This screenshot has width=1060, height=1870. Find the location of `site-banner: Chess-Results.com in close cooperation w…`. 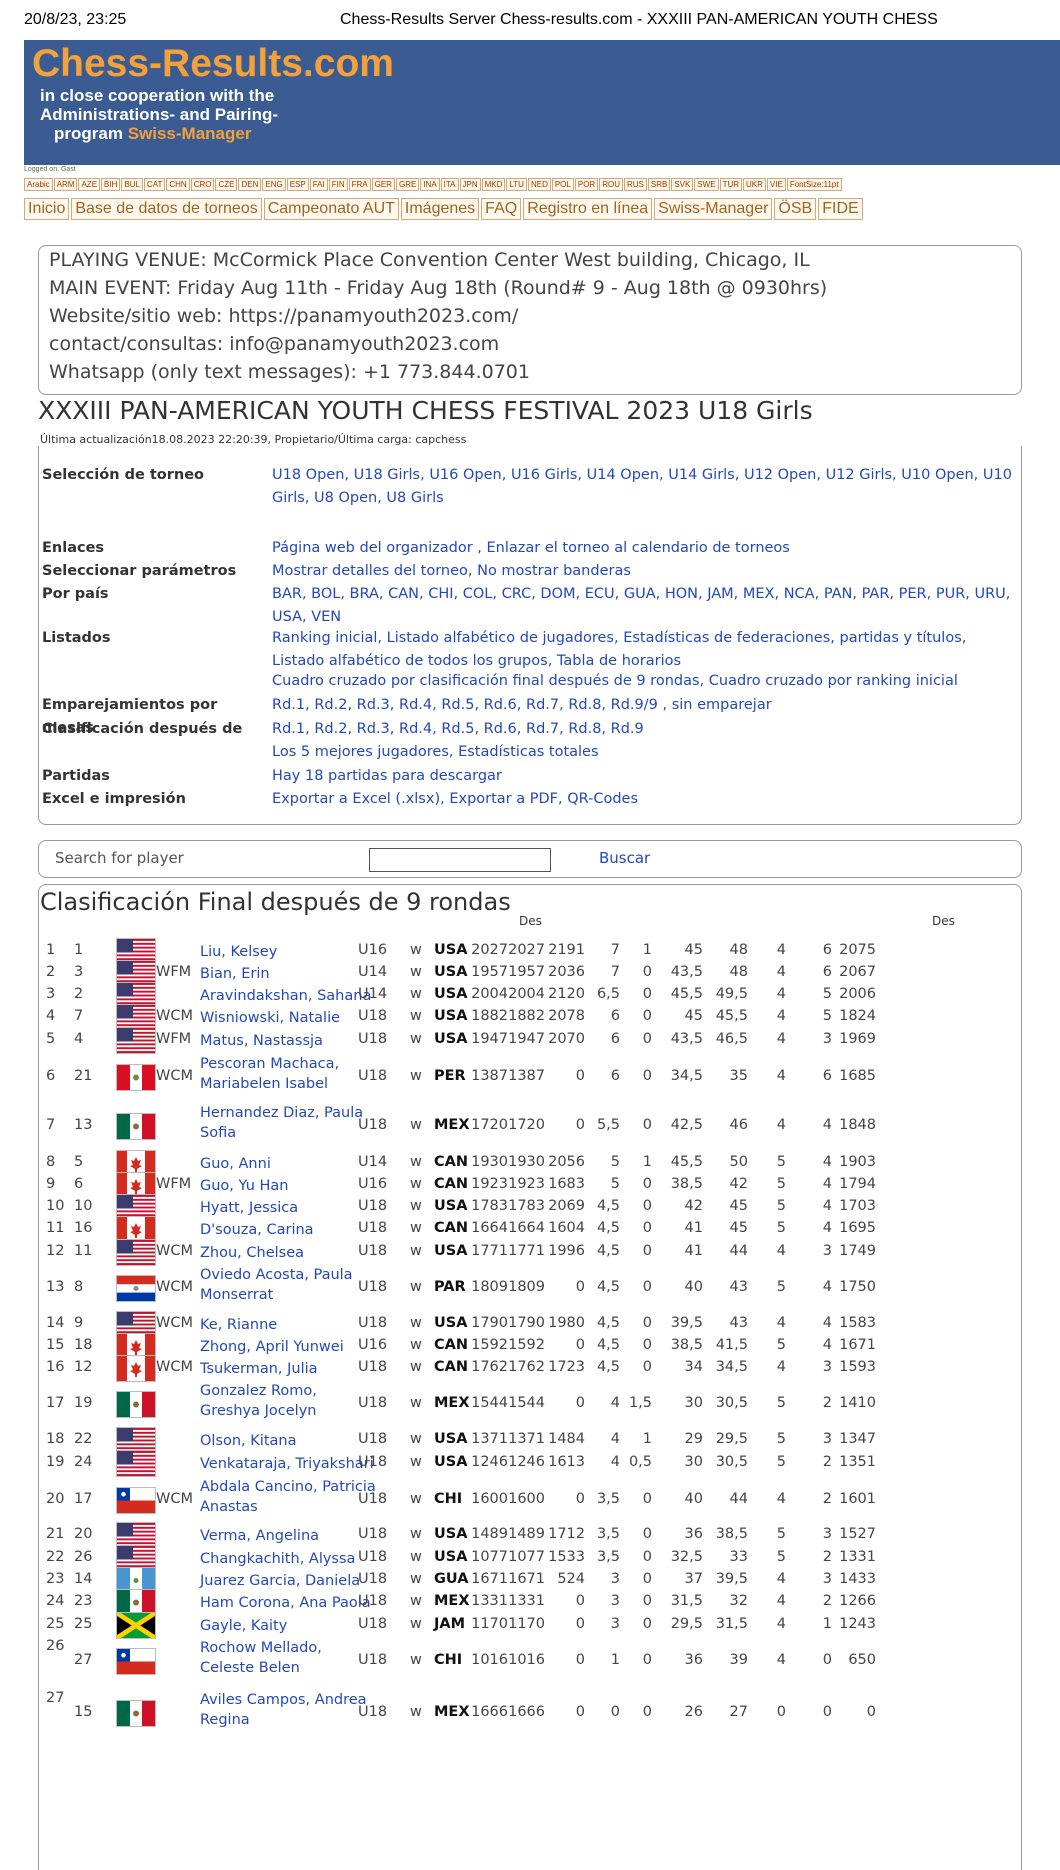

site-banner: Chess-Results.com in close cooperation w… is located at coordinates (542, 102).